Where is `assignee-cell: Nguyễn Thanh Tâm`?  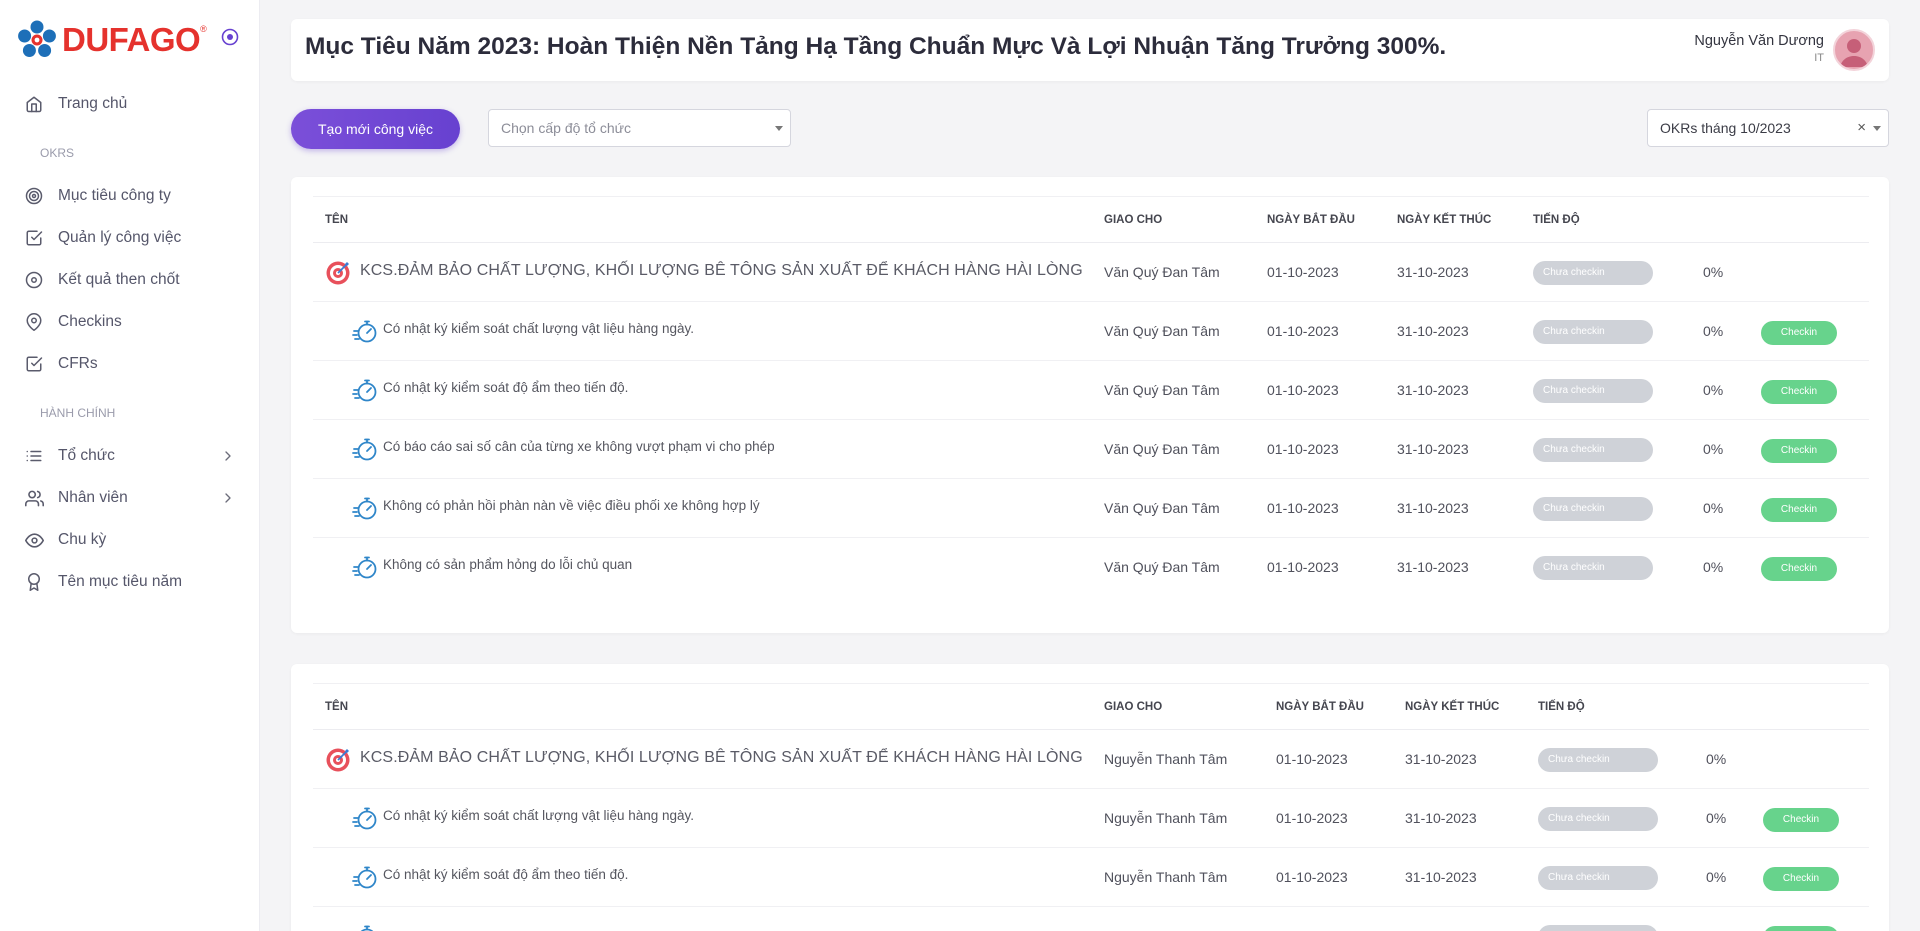 assignee-cell: Nguyễn Thanh Tâm is located at coordinates (1166, 877).